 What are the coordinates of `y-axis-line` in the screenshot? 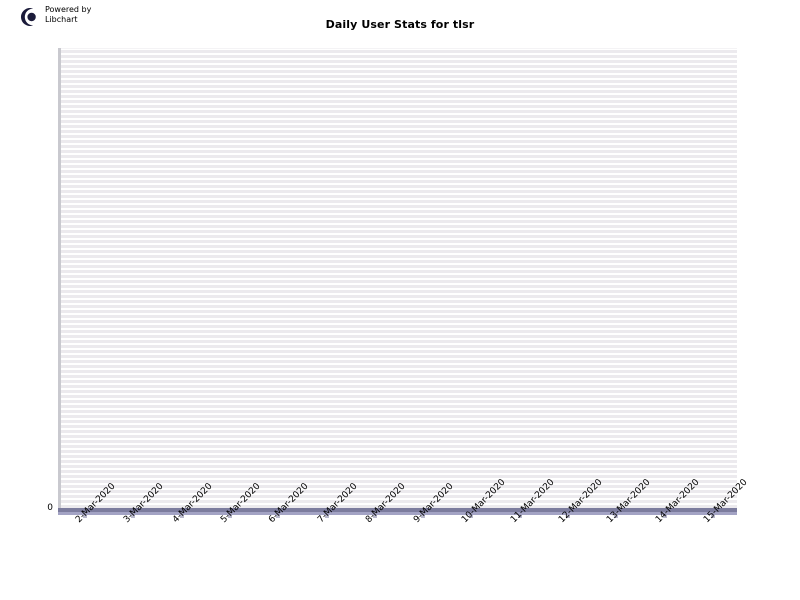 It's located at (59, 278).